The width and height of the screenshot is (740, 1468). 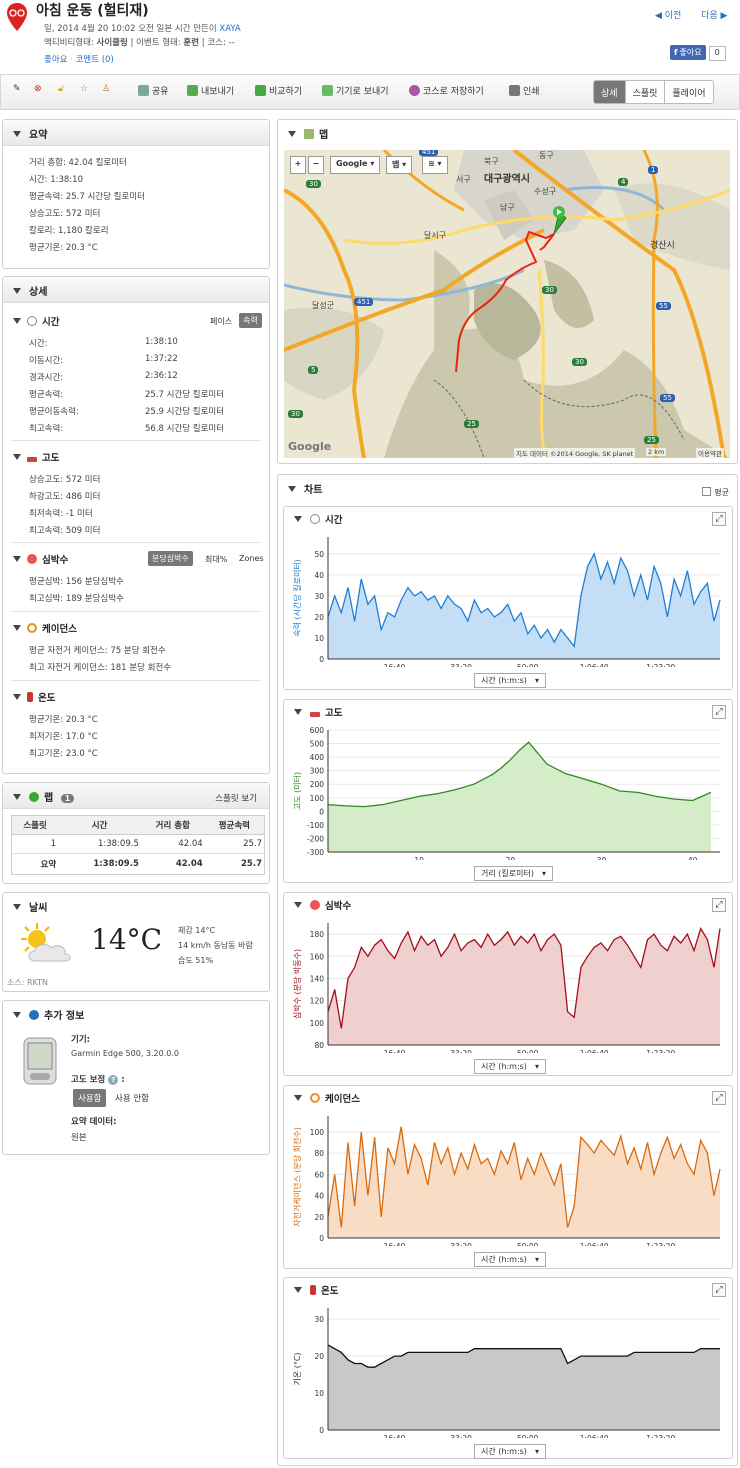 What do you see at coordinates (34, 697) in the screenshot?
I see `temperature-section-header: 온도` at bounding box center [34, 697].